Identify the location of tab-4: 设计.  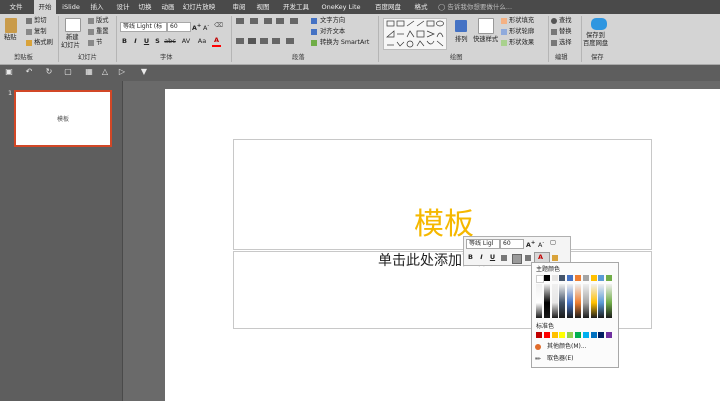
(123, 7).